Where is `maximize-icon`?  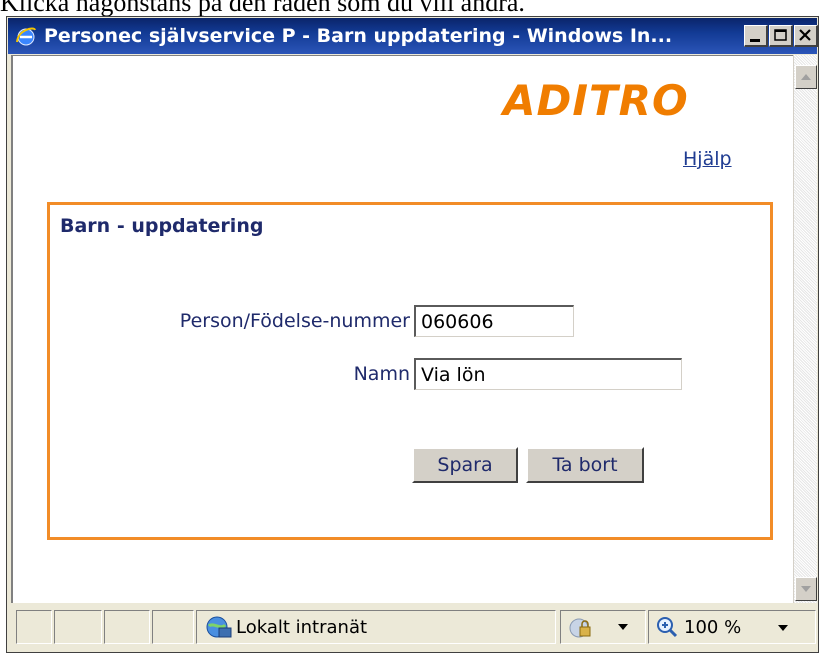 maximize-icon is located at coordinates (780, 35).